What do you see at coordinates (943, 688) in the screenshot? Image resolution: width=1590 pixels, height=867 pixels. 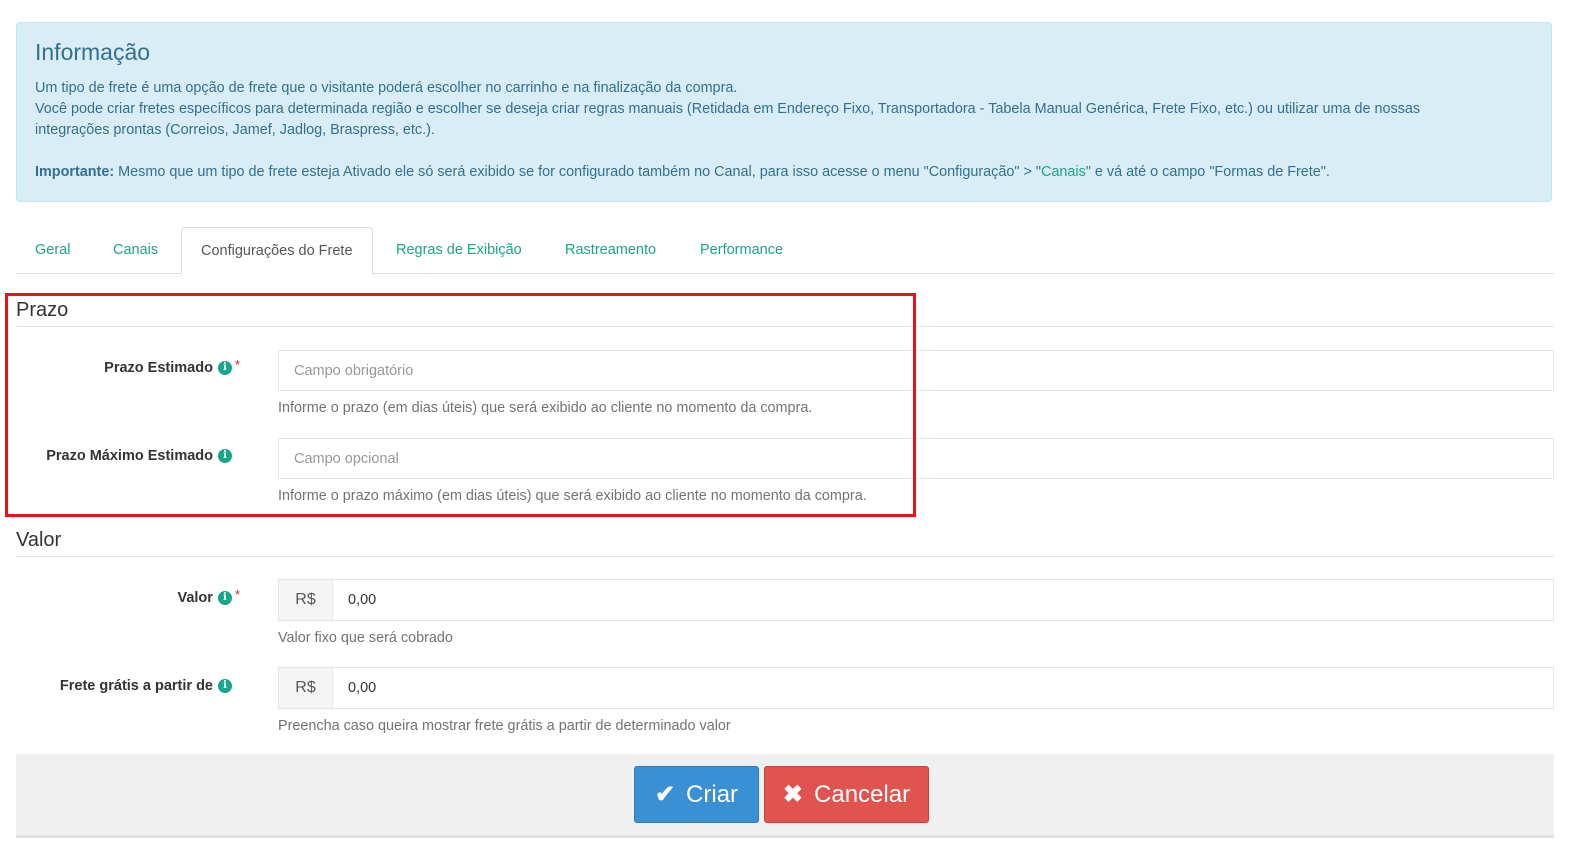 I see `frete-gratis-input` at bounding box center [943, 688].